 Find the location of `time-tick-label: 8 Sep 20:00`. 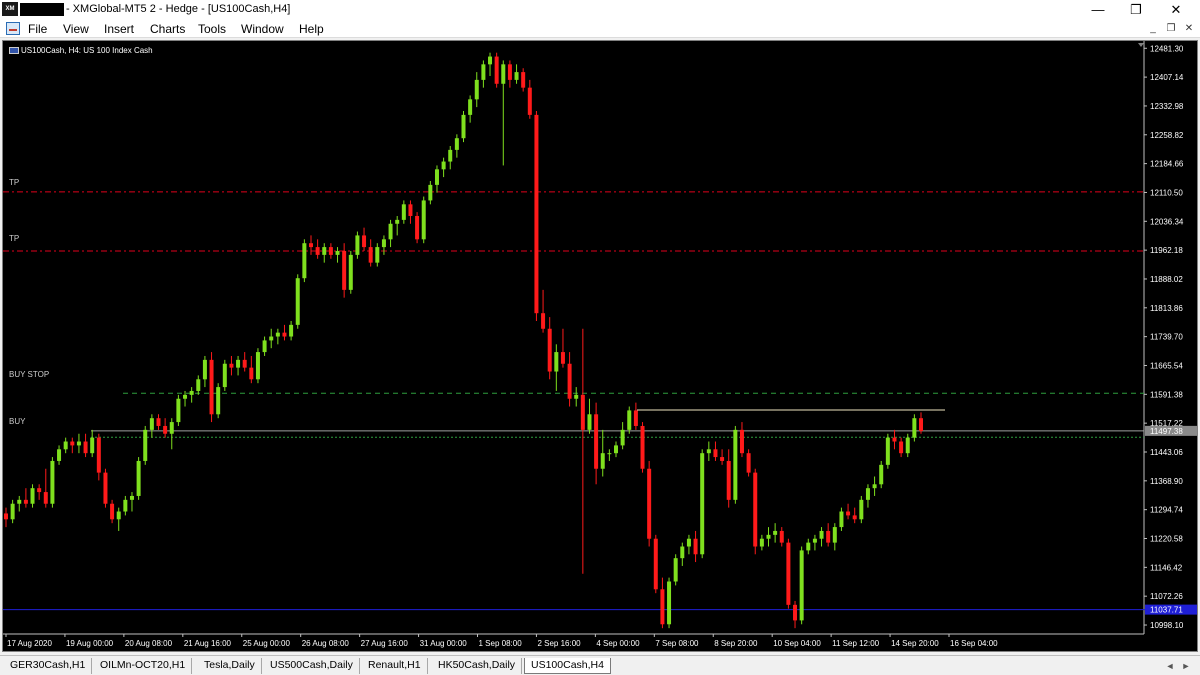

time-tick-label: 8 Sep 20:00 is located at coordinates (736, 643).